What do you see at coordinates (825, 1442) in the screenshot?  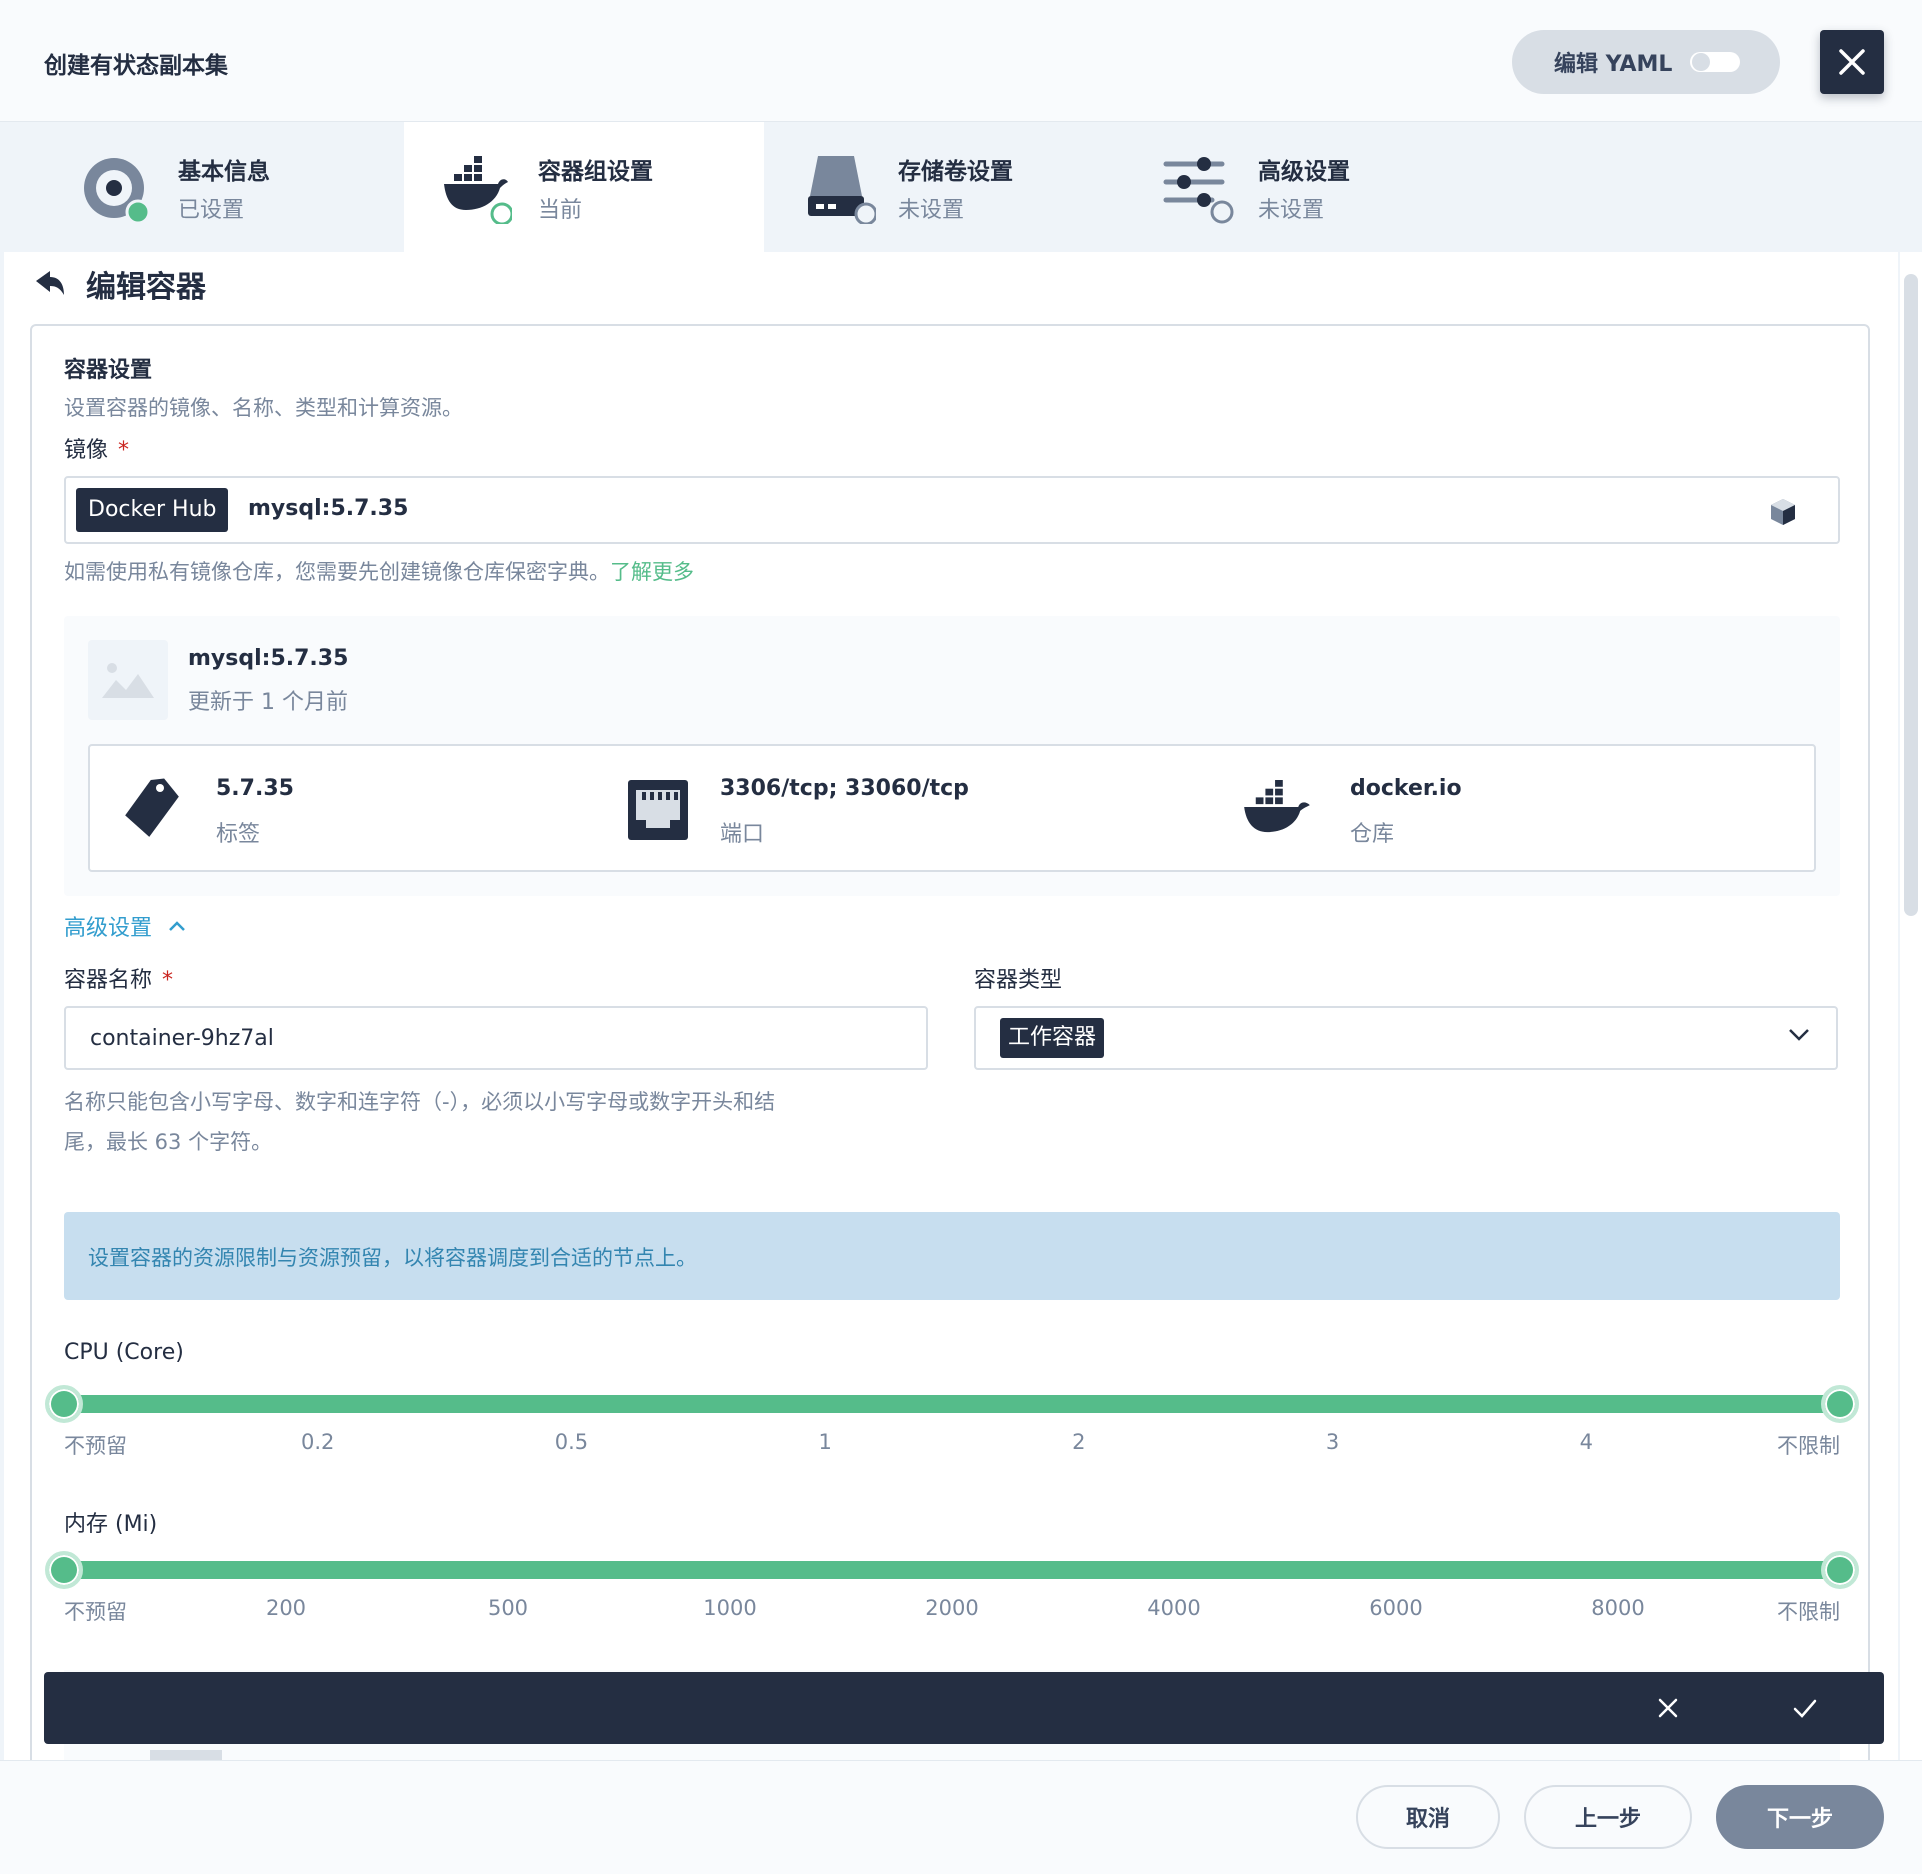 I see `slider-tick-label: 1` at bounding box center [825, 1442].